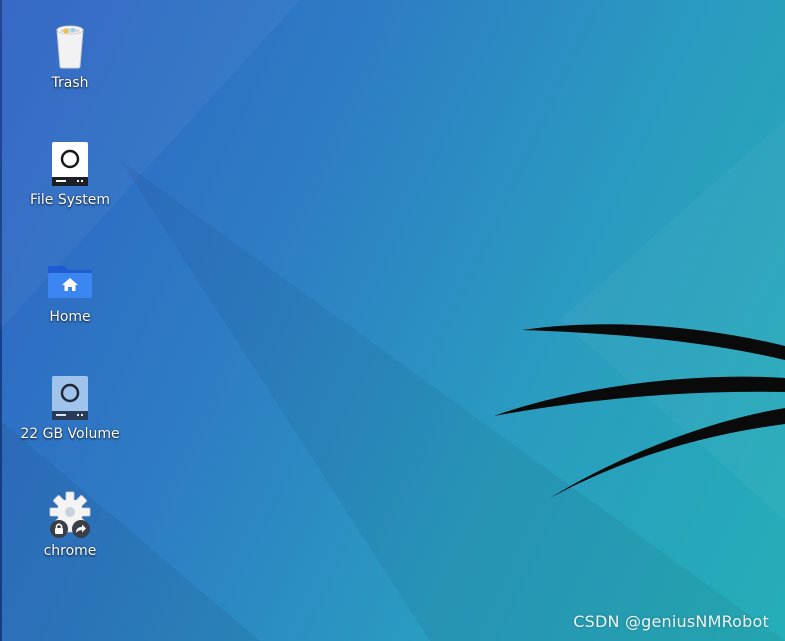  What do you see at coordinates (70, 83) in the screenshot?
I see `desktop-icon-label: Trash` at bounding box center [70, 83].